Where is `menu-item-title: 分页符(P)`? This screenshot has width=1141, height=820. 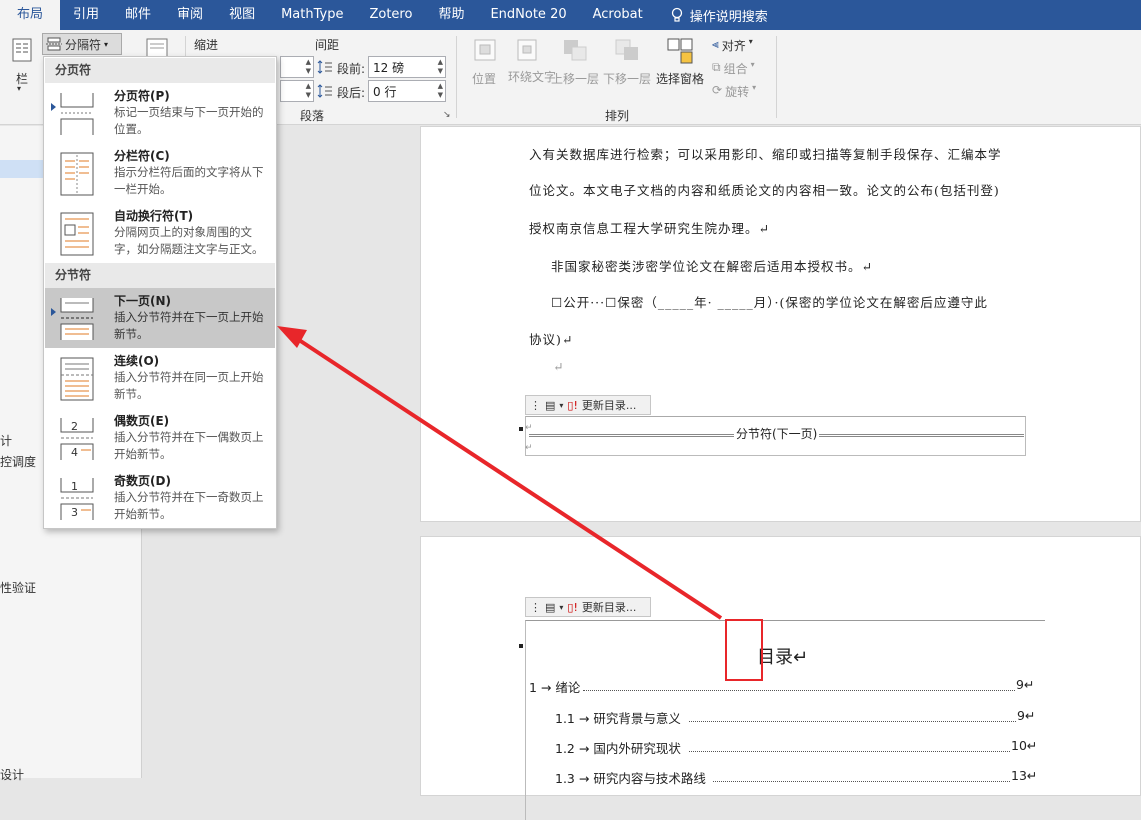
menu-item-title: 分页符(P) is located at coordinates (142, 96).